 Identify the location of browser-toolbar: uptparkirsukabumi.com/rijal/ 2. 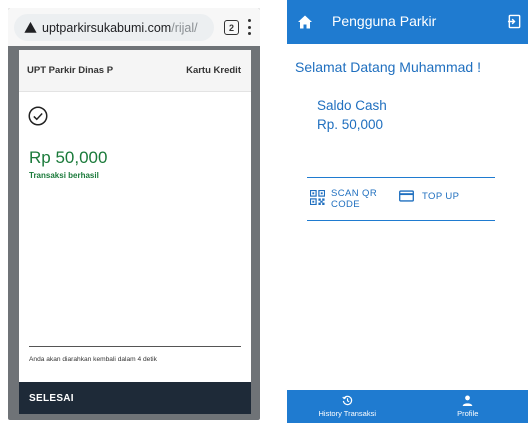
(134, 27).